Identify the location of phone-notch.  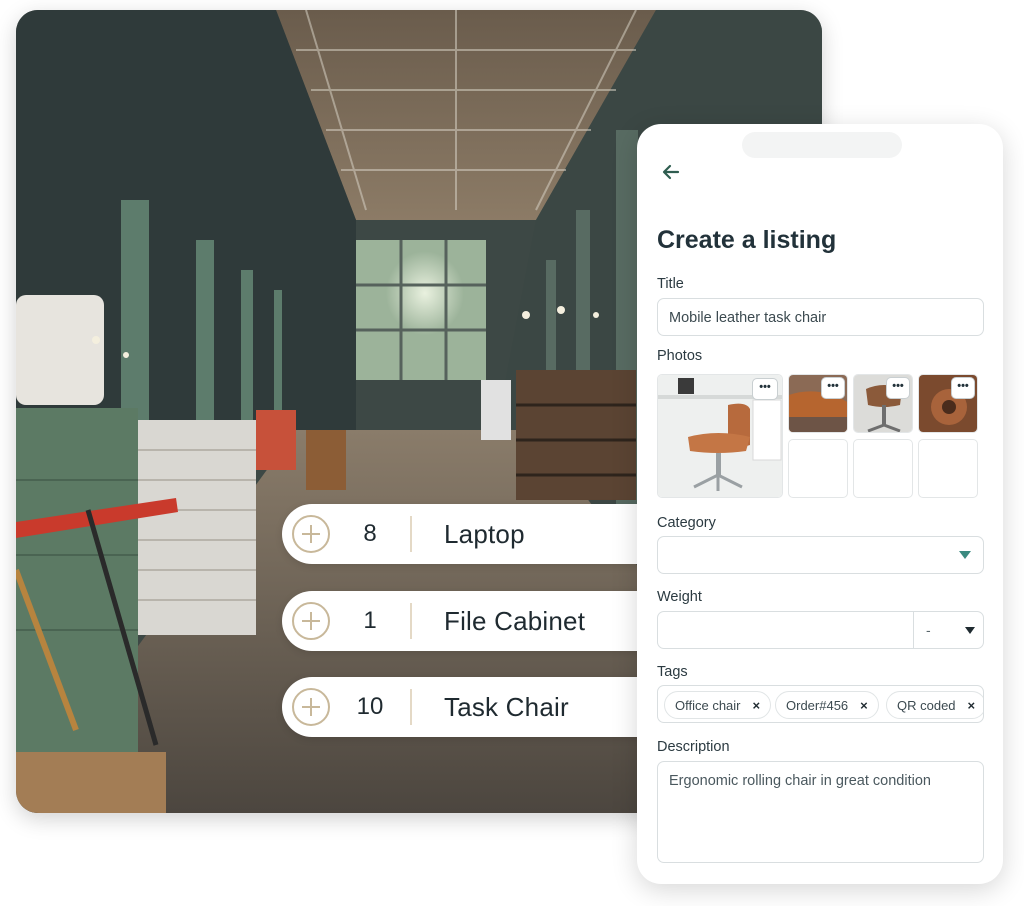
(822, 145).